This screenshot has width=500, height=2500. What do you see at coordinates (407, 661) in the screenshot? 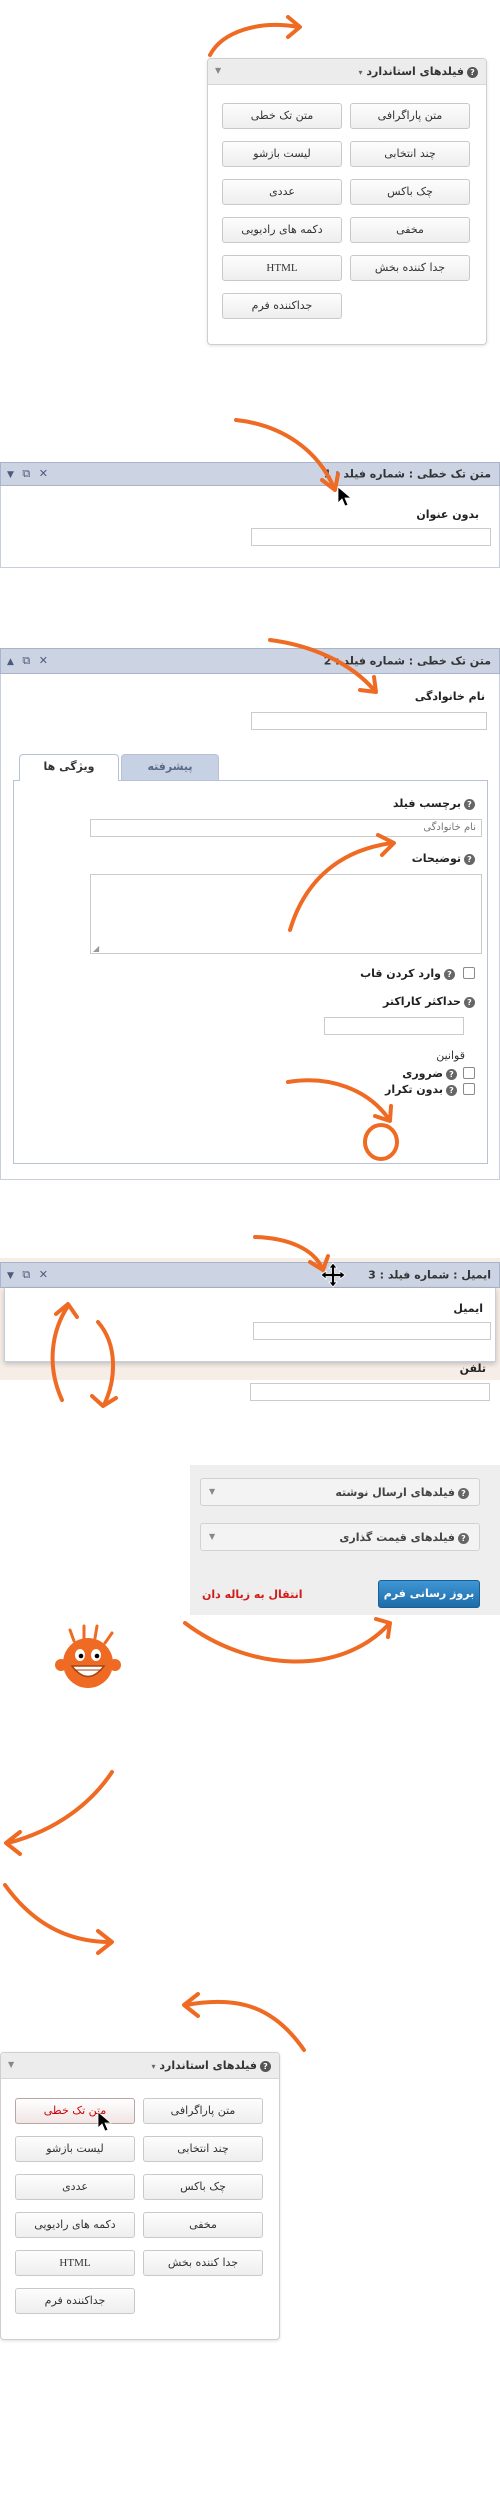
I see `field-2-title: متن تک خطی : شماره فیلد : 2` at bounding box center [407, 661].